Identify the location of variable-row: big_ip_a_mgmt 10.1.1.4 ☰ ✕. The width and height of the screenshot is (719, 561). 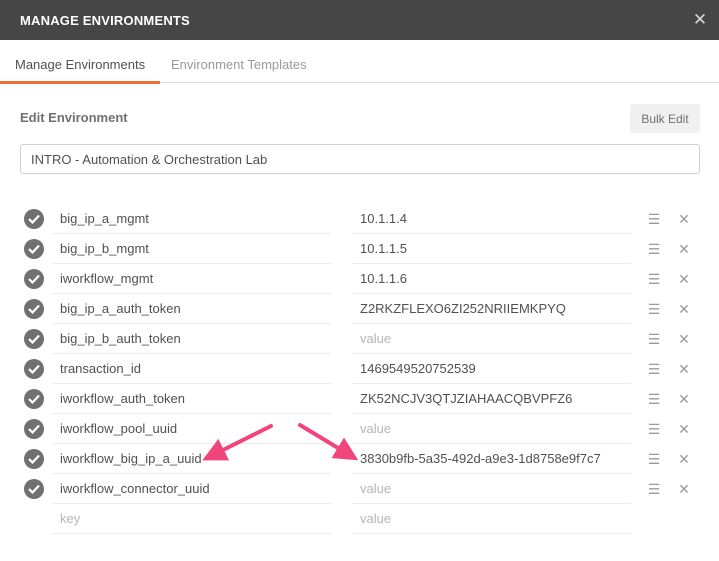
(359, 219).